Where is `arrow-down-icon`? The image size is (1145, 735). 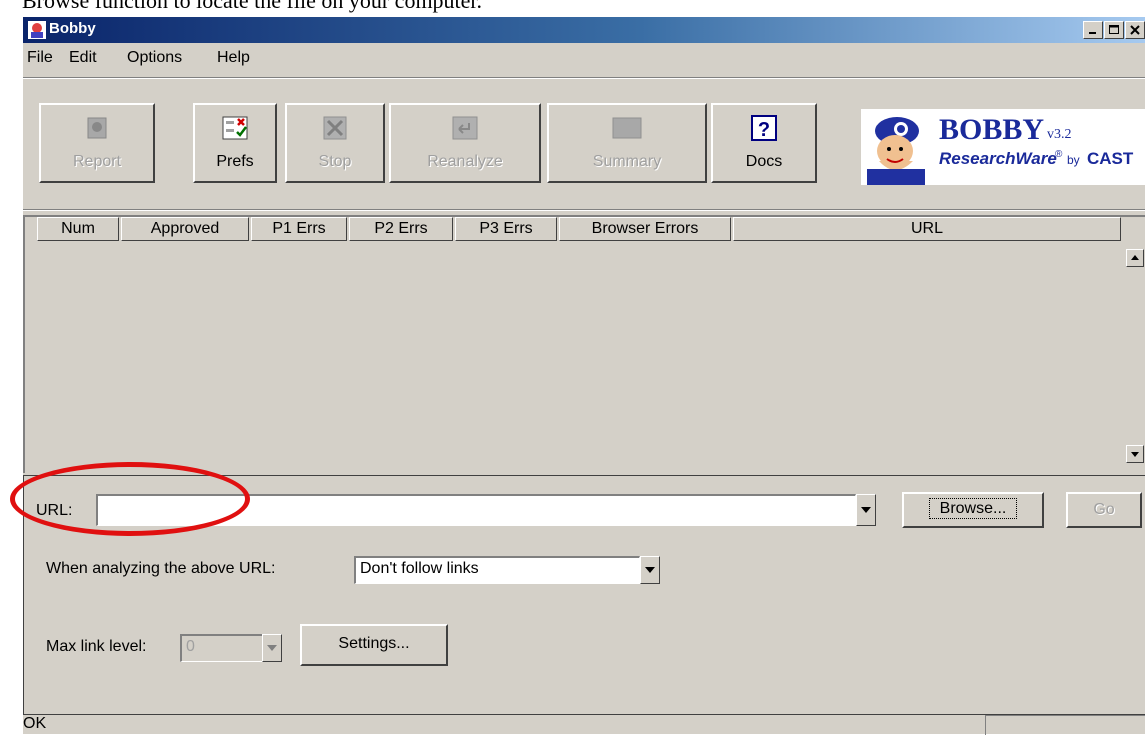
arrow-down-icon is located at coordinates (1135, 454).